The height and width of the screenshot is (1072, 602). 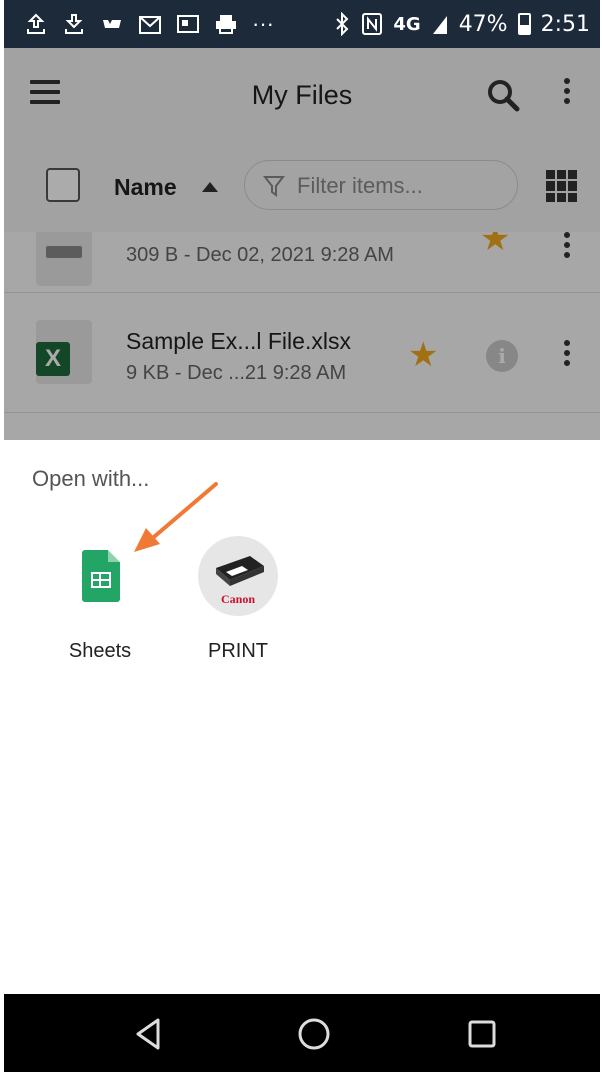 What do you see at coordinates (74, 24) in the screenshot?
I see `download-icon` at bounding box center [74, 24].